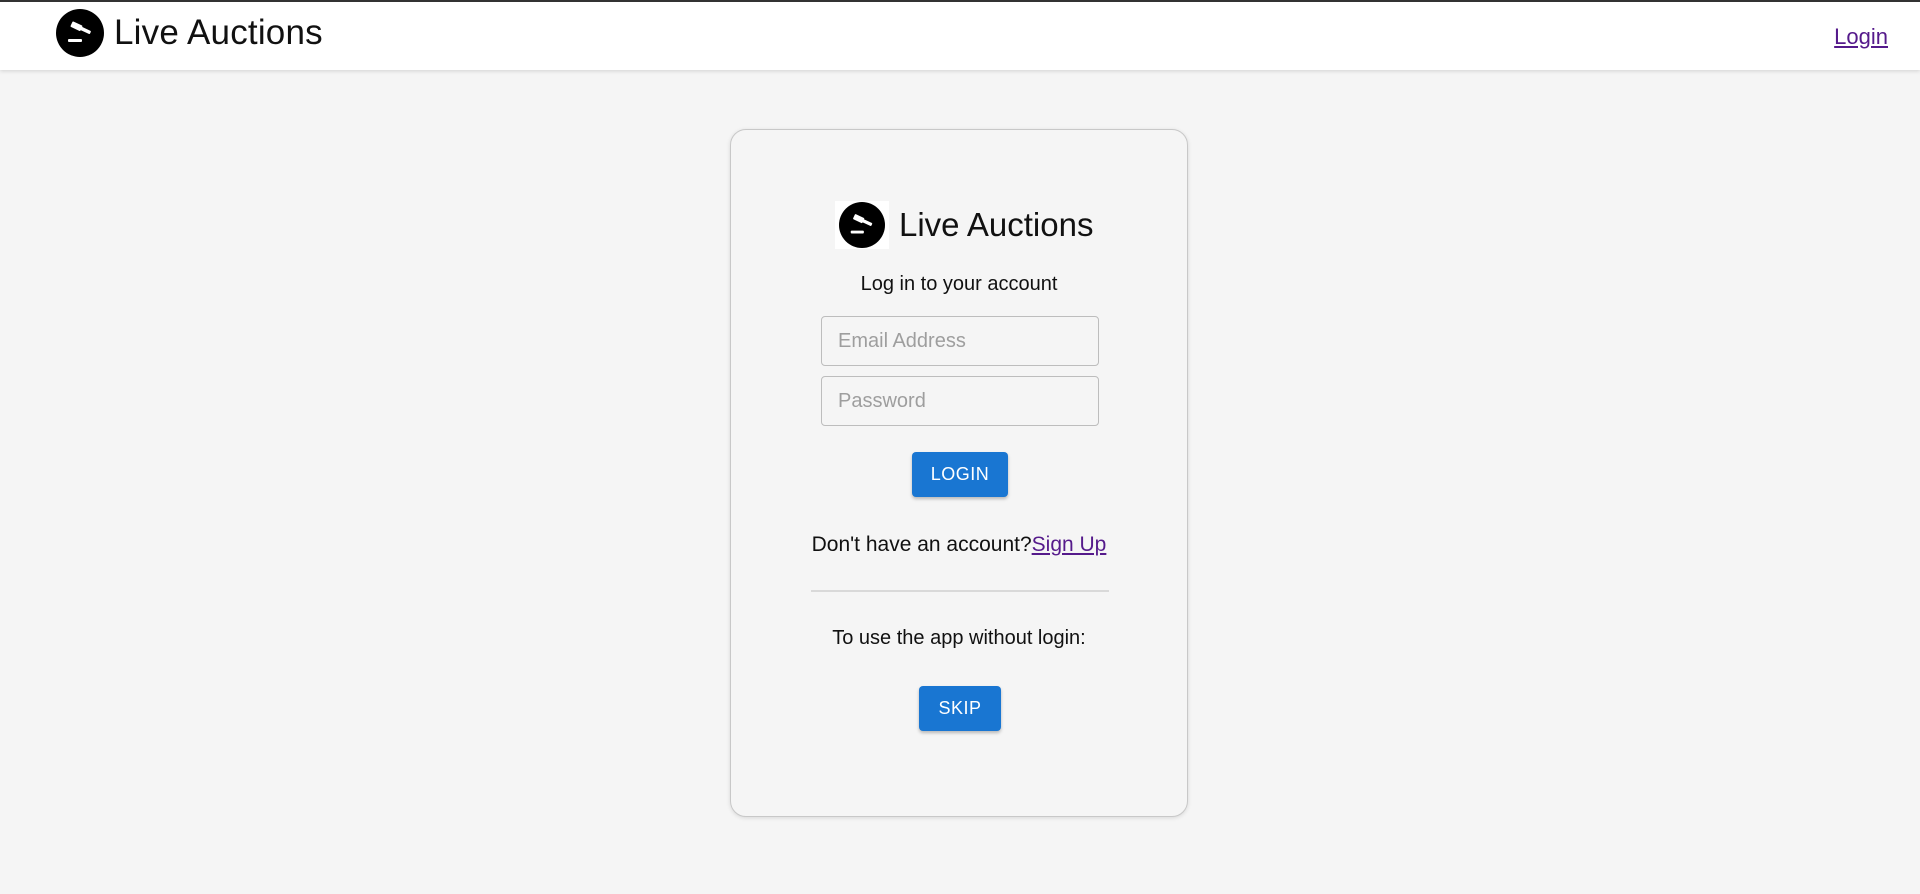  What do you see at coordinates (960, 35) in the screenshot?
I see `top-app-bar: Live Auctions Login` at bounding box center [960, 35].